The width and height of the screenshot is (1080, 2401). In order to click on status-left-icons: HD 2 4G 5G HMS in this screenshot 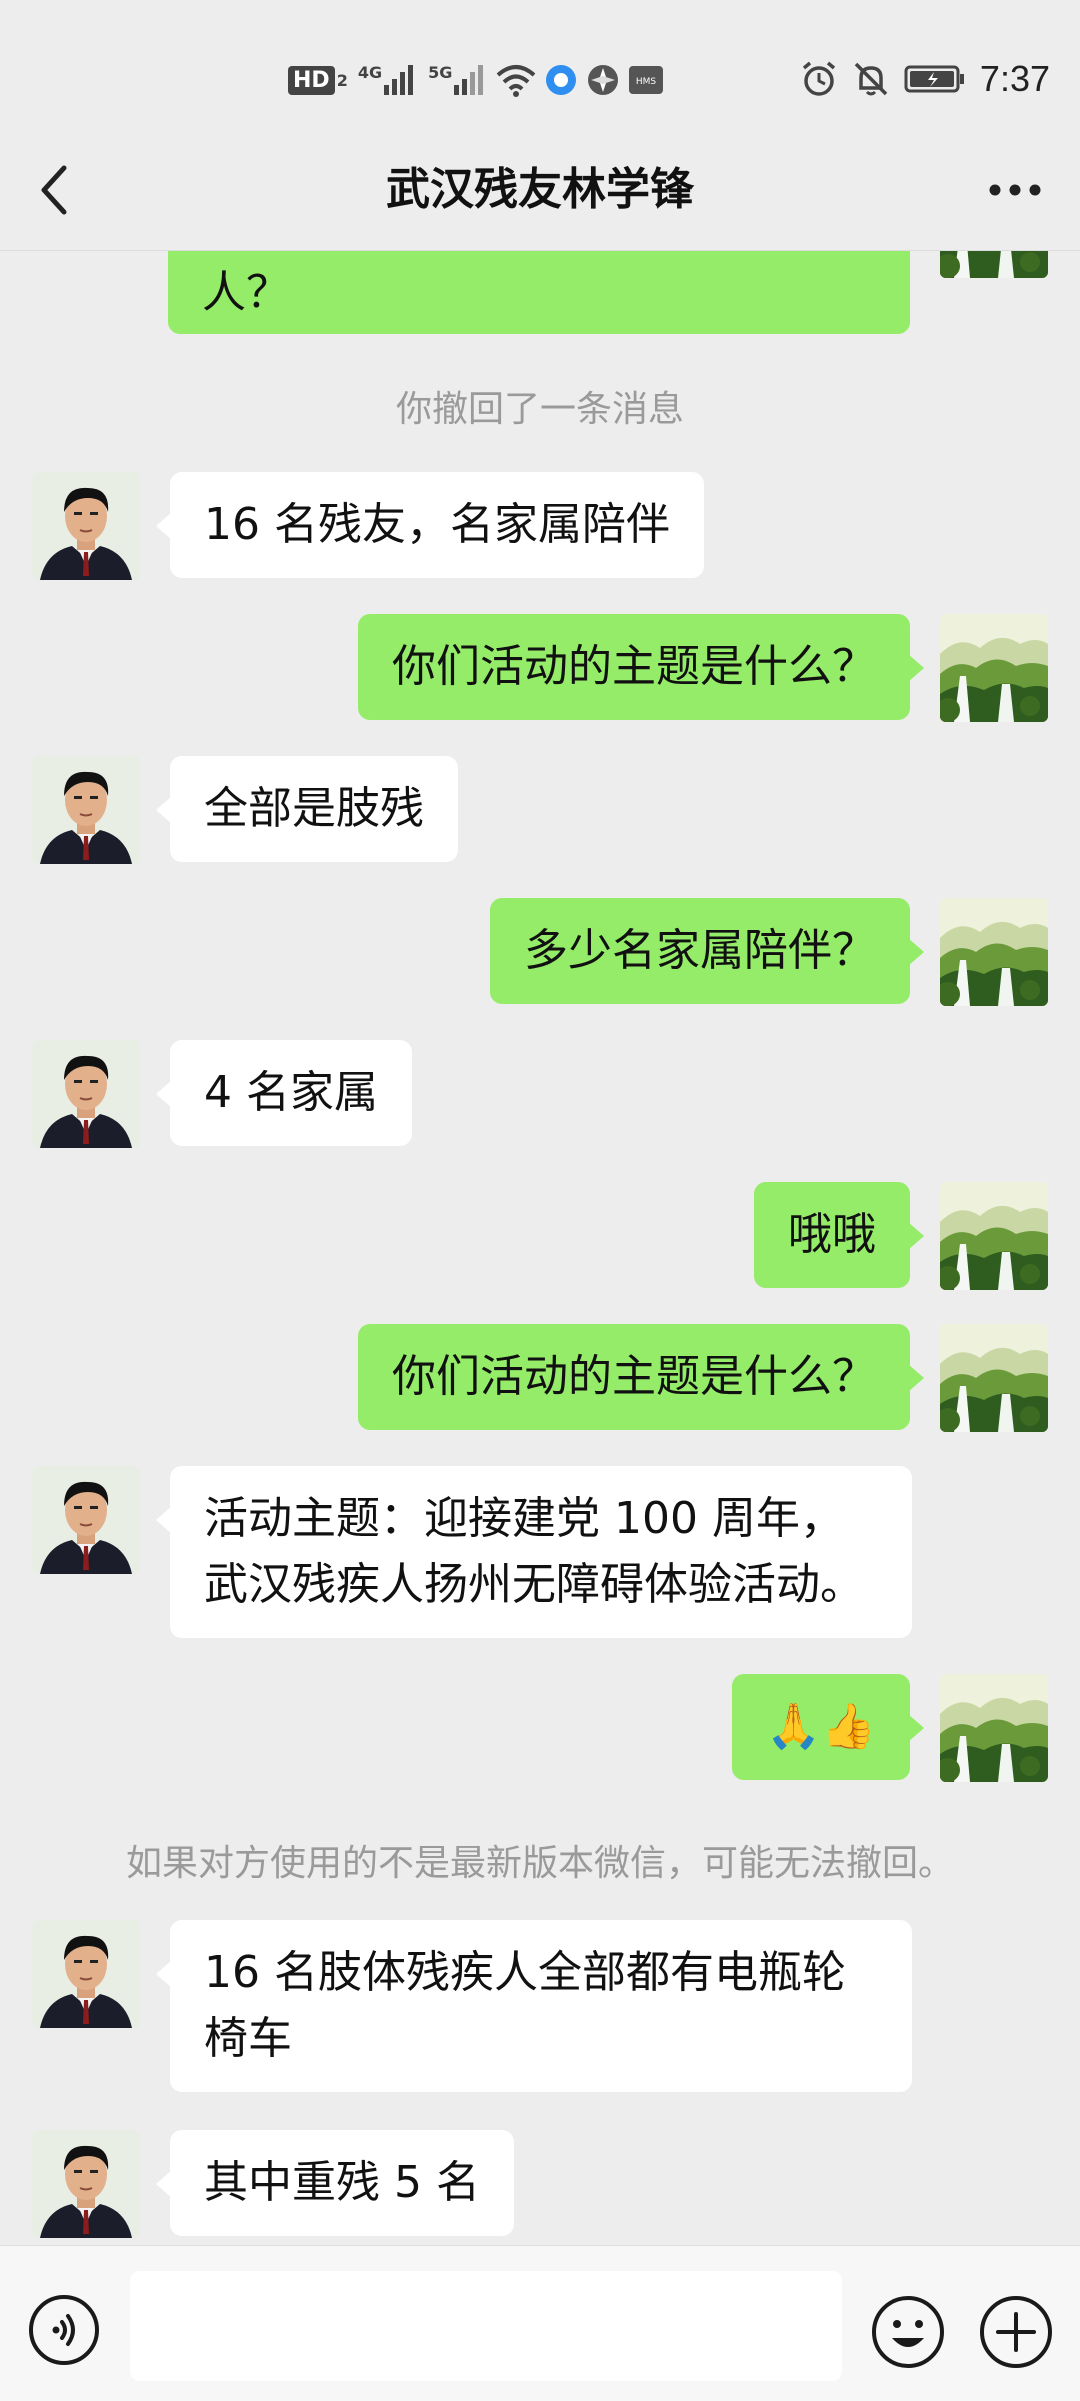, I will do `click(476, 80)`.